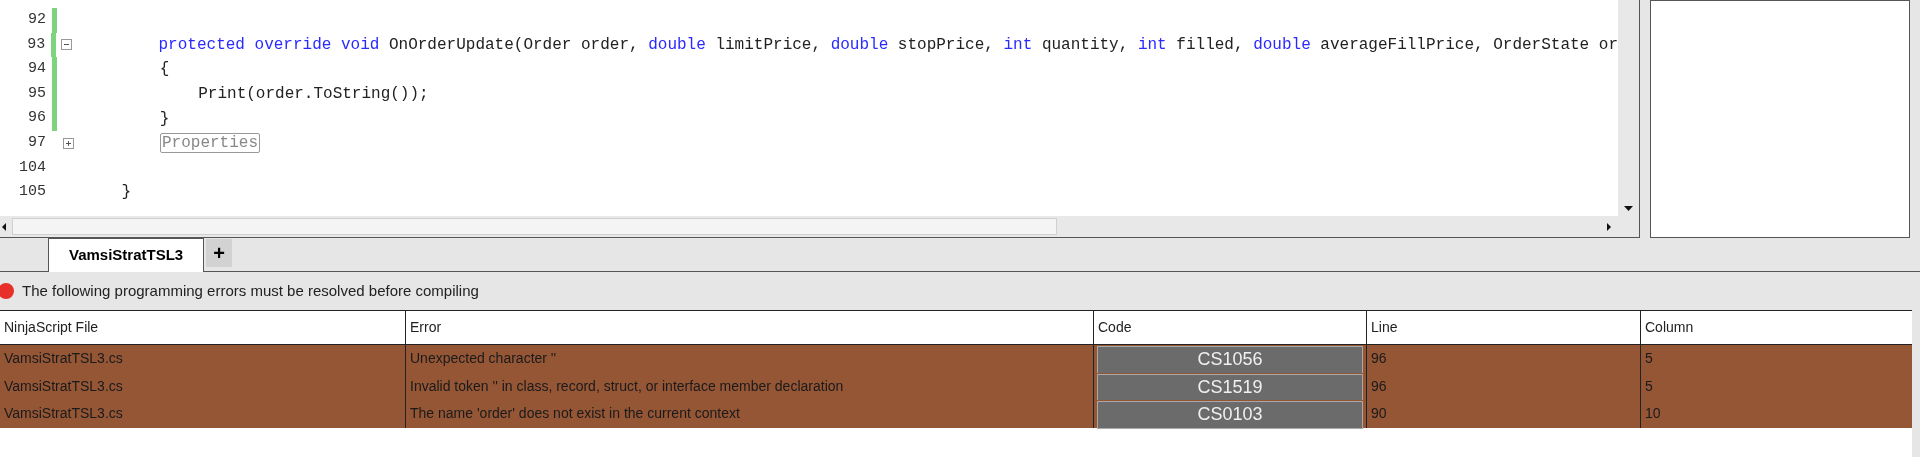 This screenshot has height=457, width=1920. Describe the element at coordinates (1230, 360) in the screenshot. I see `error-code-cell: CS1056` at that location.